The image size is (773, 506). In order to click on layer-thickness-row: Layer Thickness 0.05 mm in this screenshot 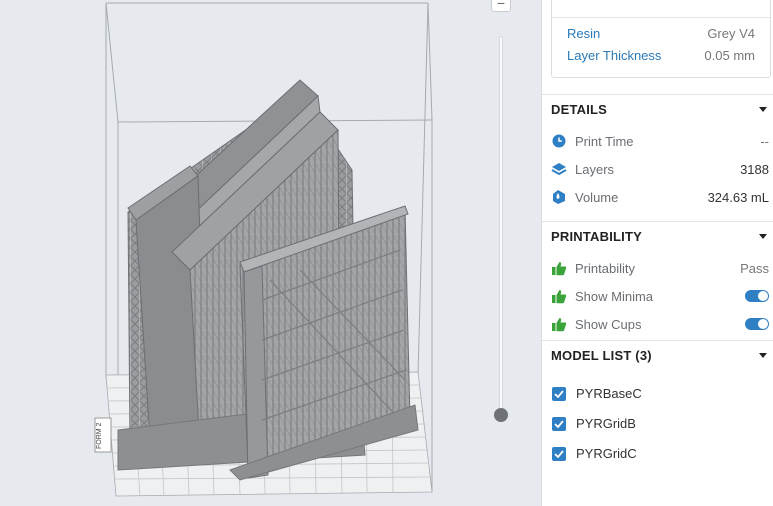, I will do `click(661, 55)`.